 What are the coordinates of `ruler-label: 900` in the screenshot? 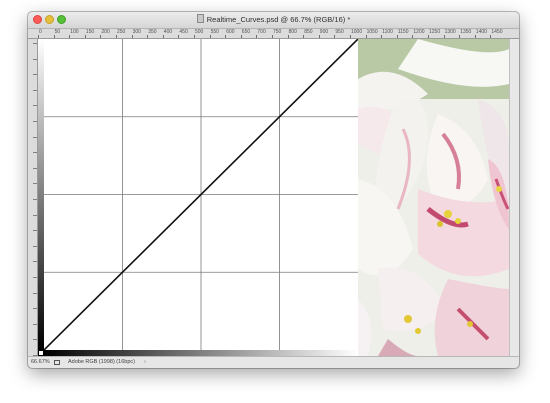 It's located at (324, 32).